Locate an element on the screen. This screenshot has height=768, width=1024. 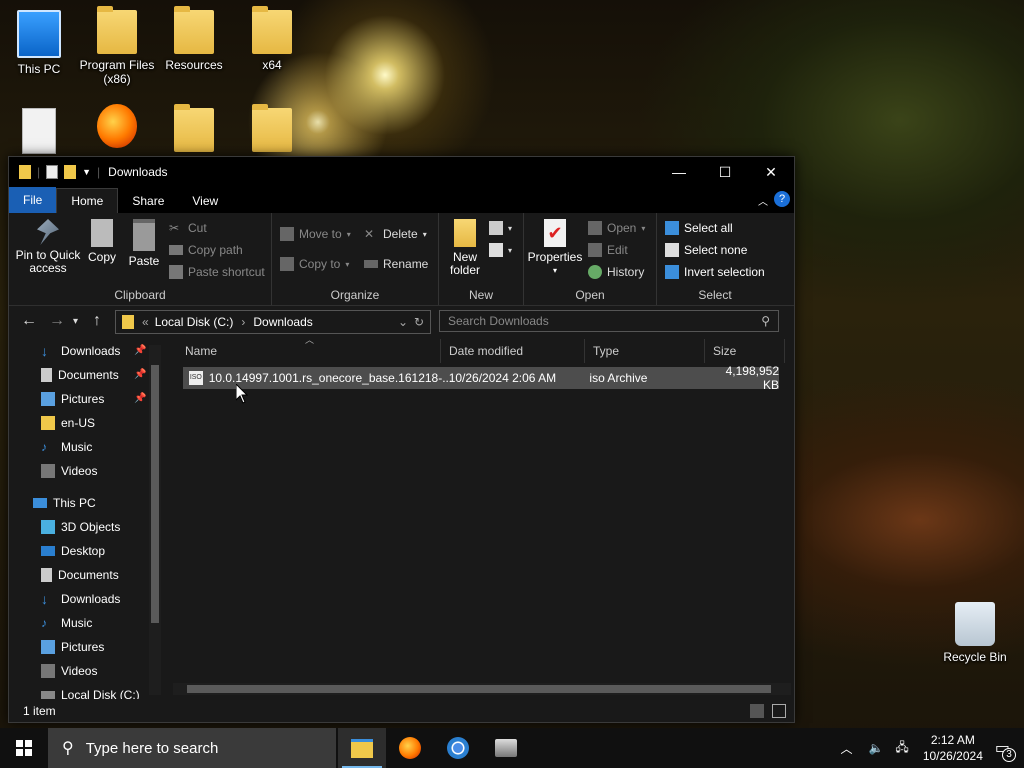
column-header-size: Size is located at coordinates (745, 351).